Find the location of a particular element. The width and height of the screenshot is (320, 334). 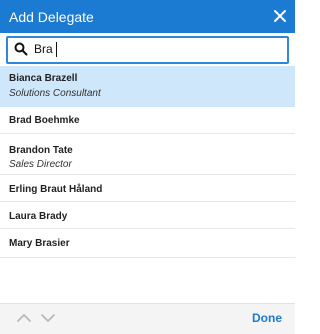

list-item: Bianca Brazell Solutions Consultant is located at coordinates (147, 86).